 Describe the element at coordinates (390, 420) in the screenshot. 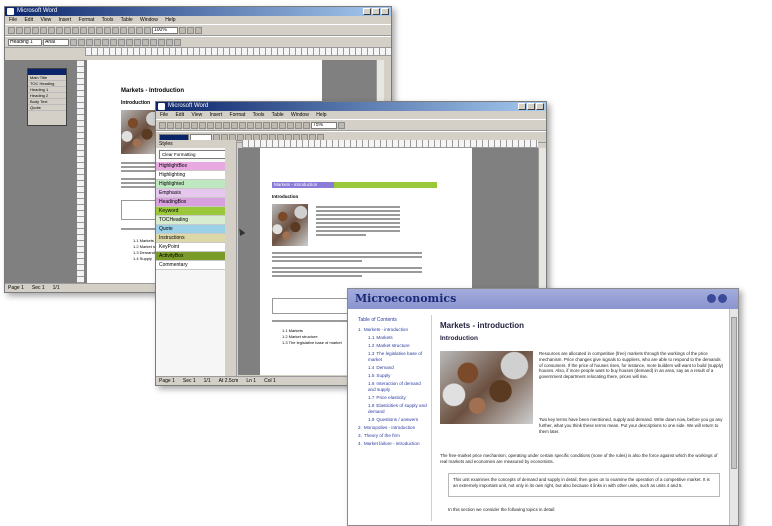

I see `toc-item: 1.9 Questions / answers` at that location.